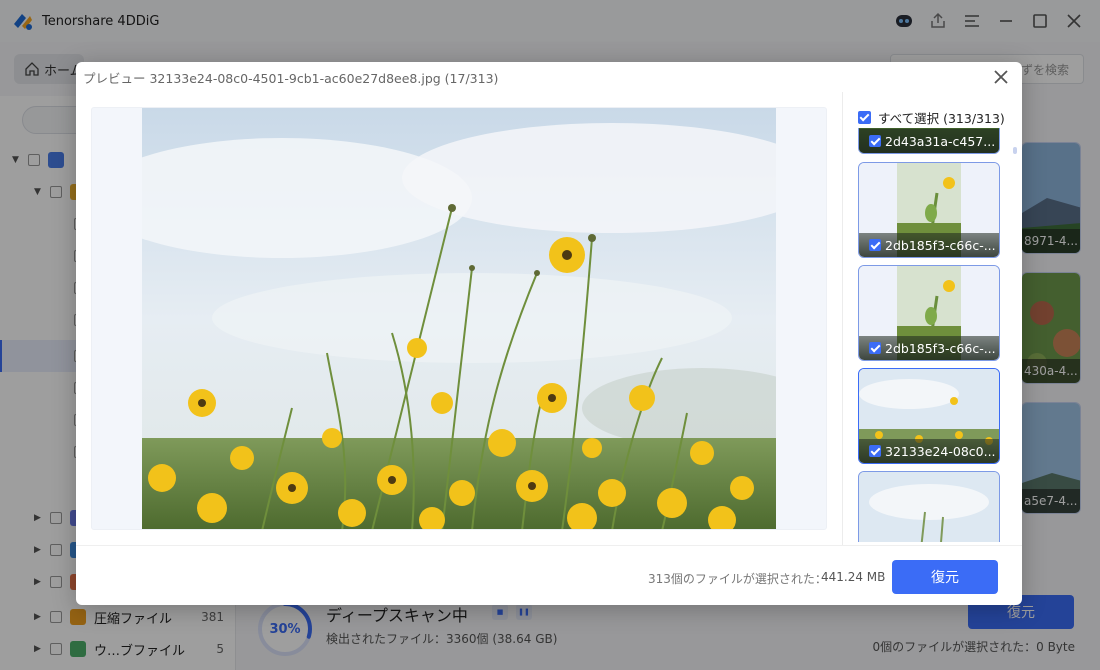  I want to click on selected-size-text: 441.24 MB, so click(853, 577).